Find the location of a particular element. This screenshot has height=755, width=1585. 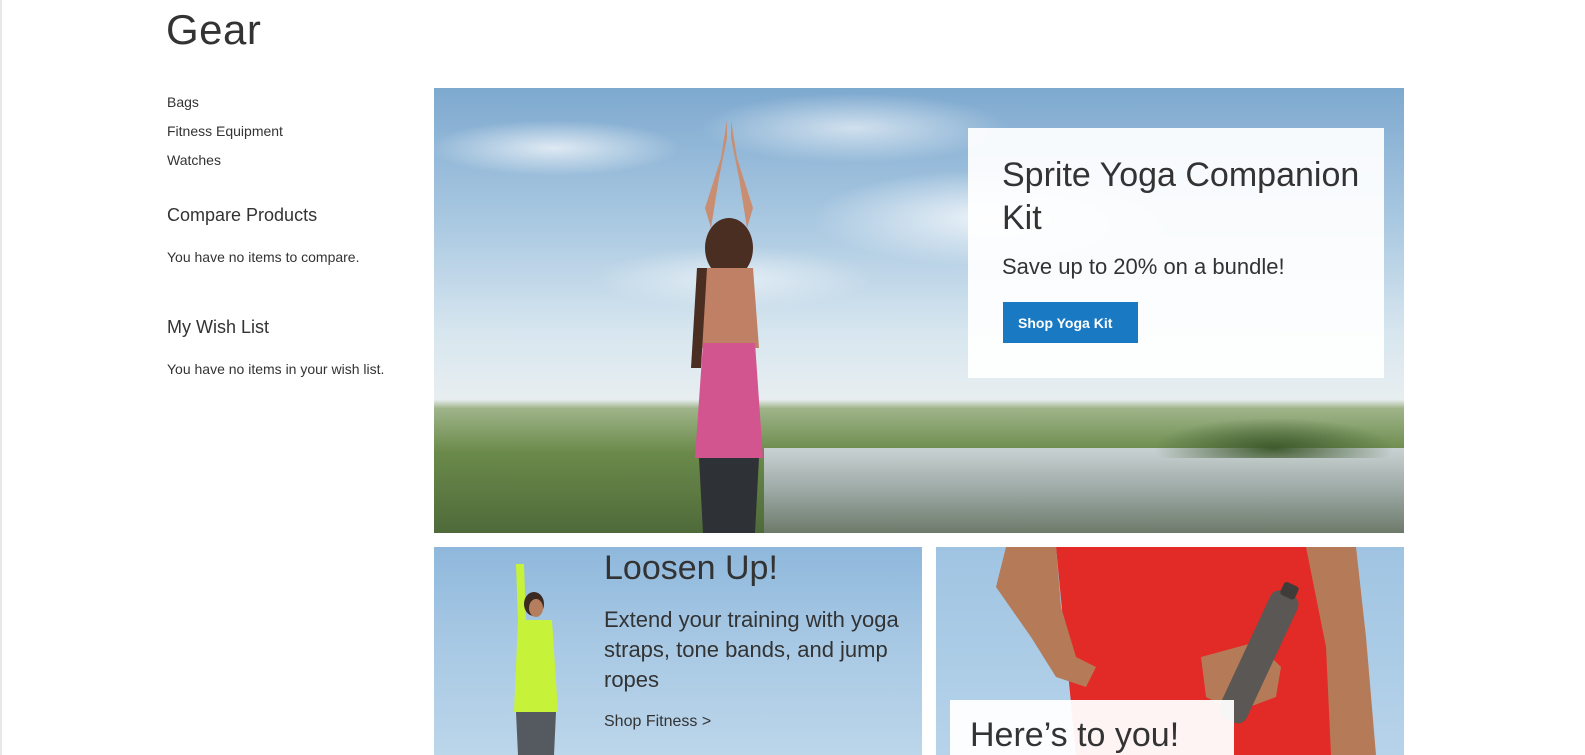

shop-yoga-kit-button: Shop Yoga Kit is located at coordinates (1070, 322).